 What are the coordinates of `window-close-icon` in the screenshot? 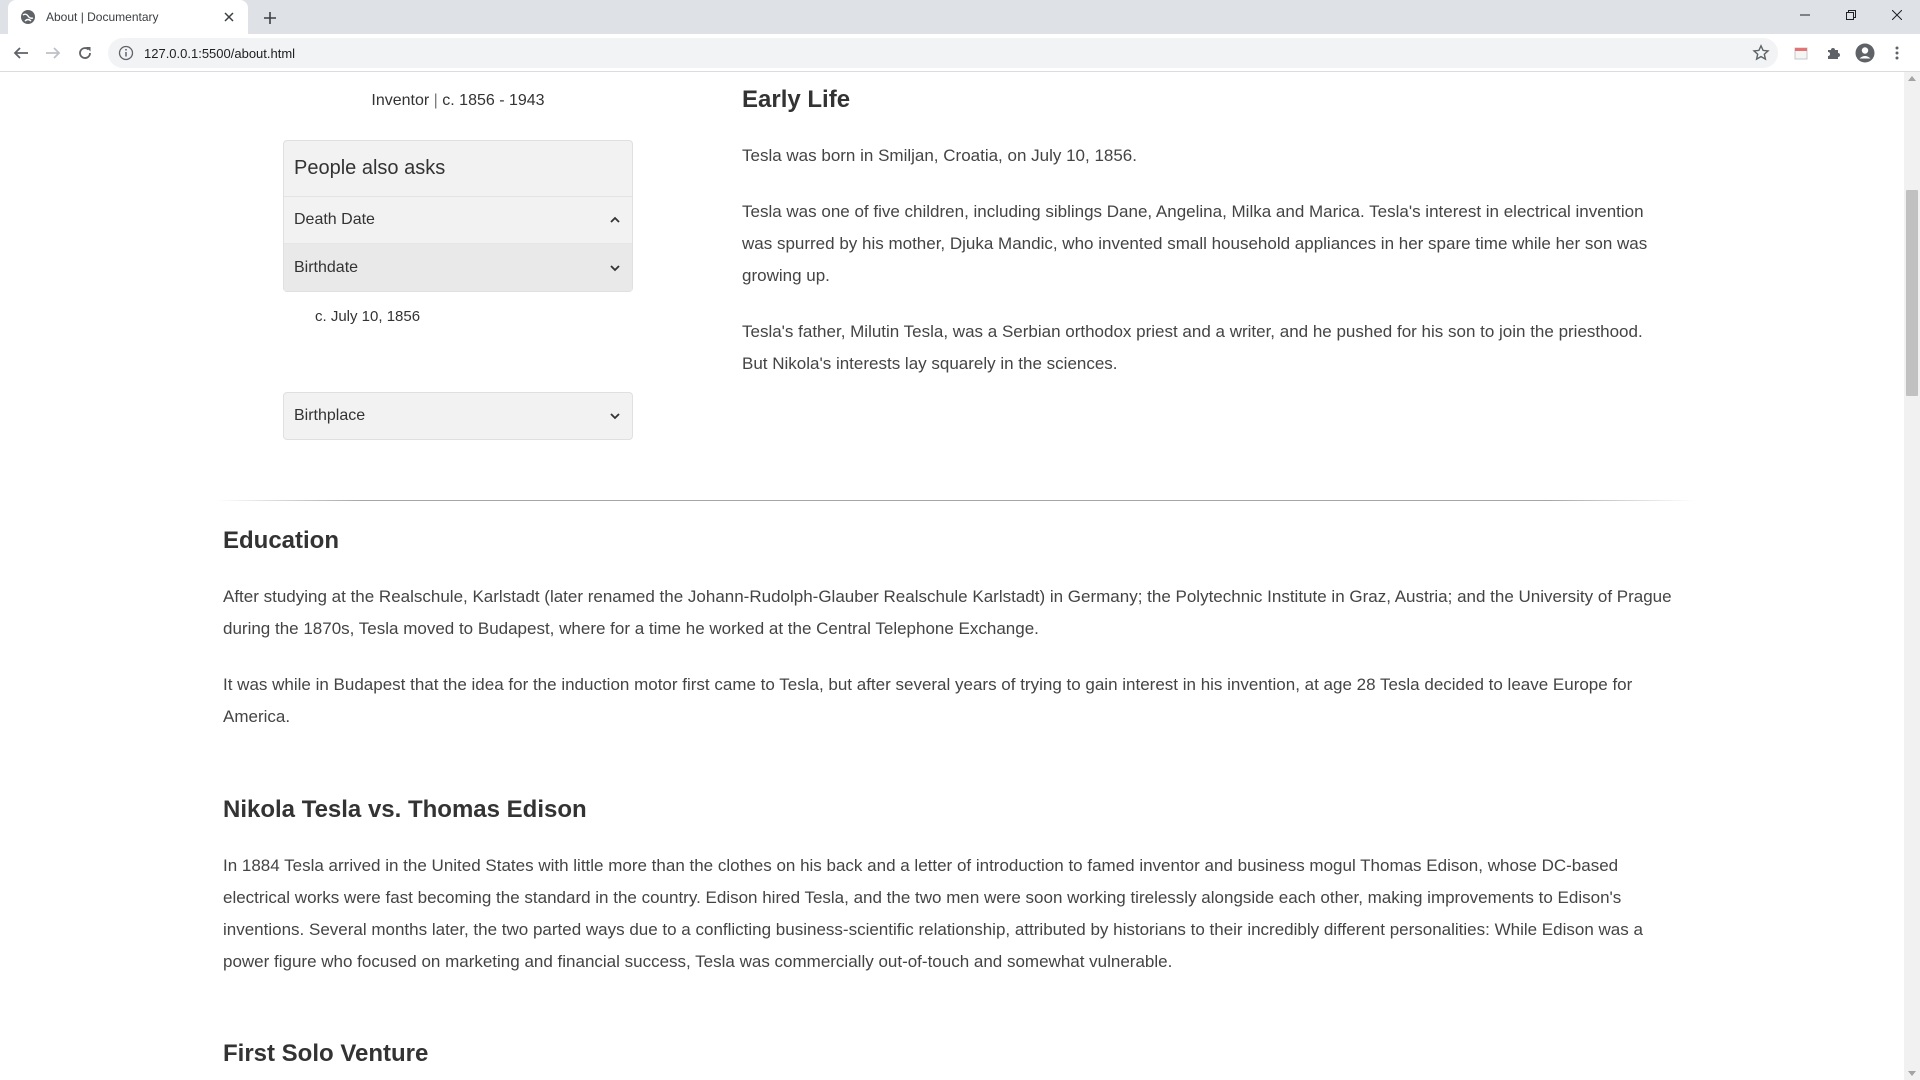 It's located at (1897, 15).